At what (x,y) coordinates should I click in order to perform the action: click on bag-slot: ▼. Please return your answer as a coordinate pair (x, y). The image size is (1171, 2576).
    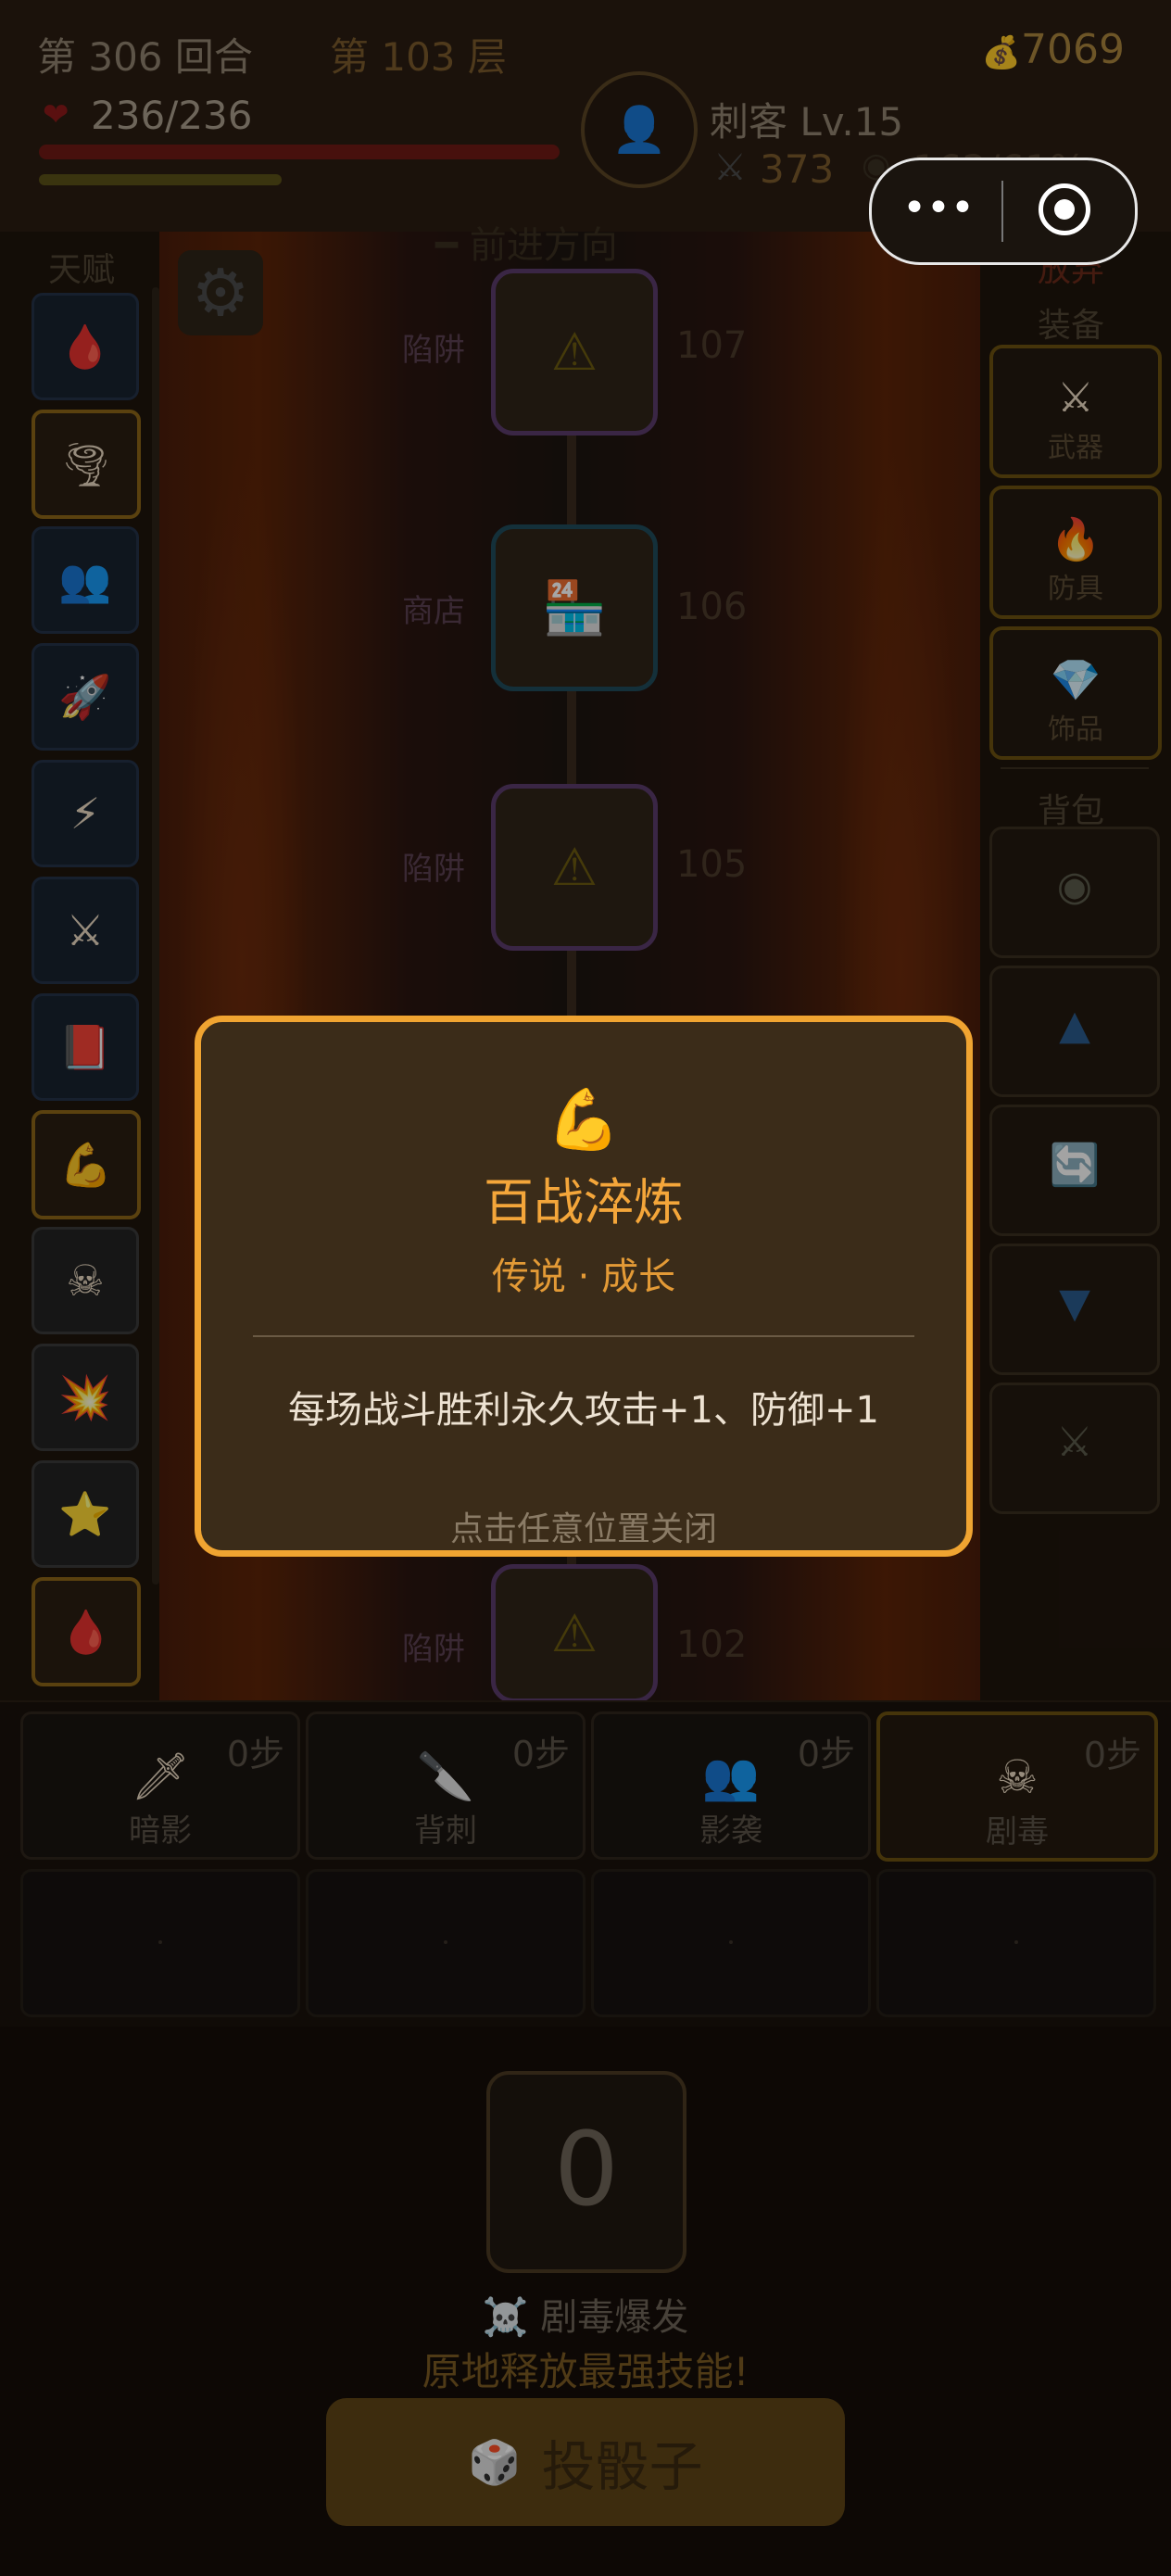
    Looking at the image, I should click on (1074, 1309).